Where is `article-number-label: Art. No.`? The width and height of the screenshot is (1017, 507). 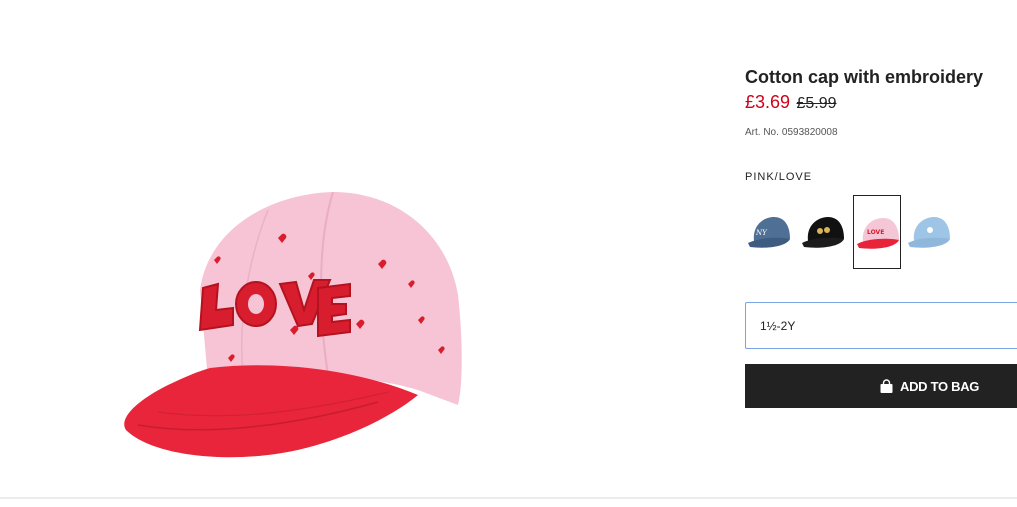 article-number-label: Art. No. is located at coordinates (762, 132).